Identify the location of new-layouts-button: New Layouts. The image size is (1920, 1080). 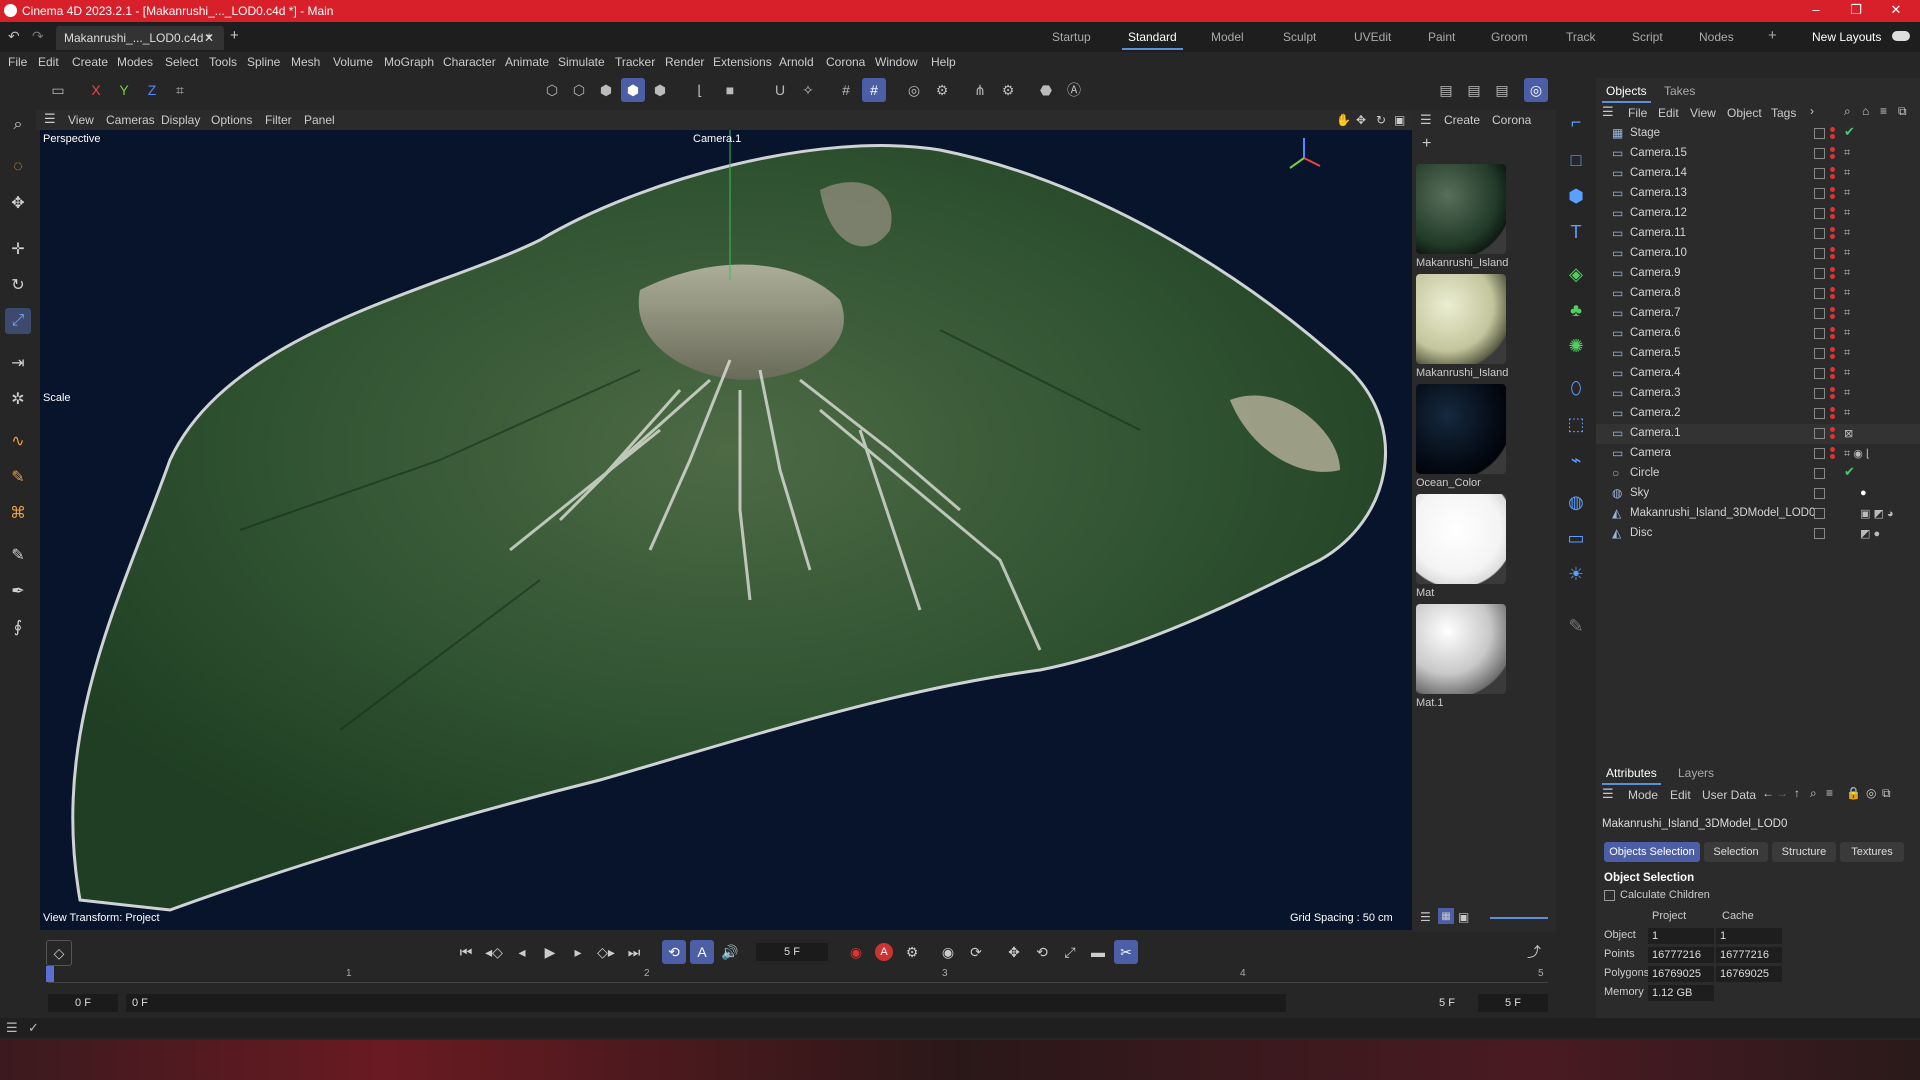
(1846, 37).